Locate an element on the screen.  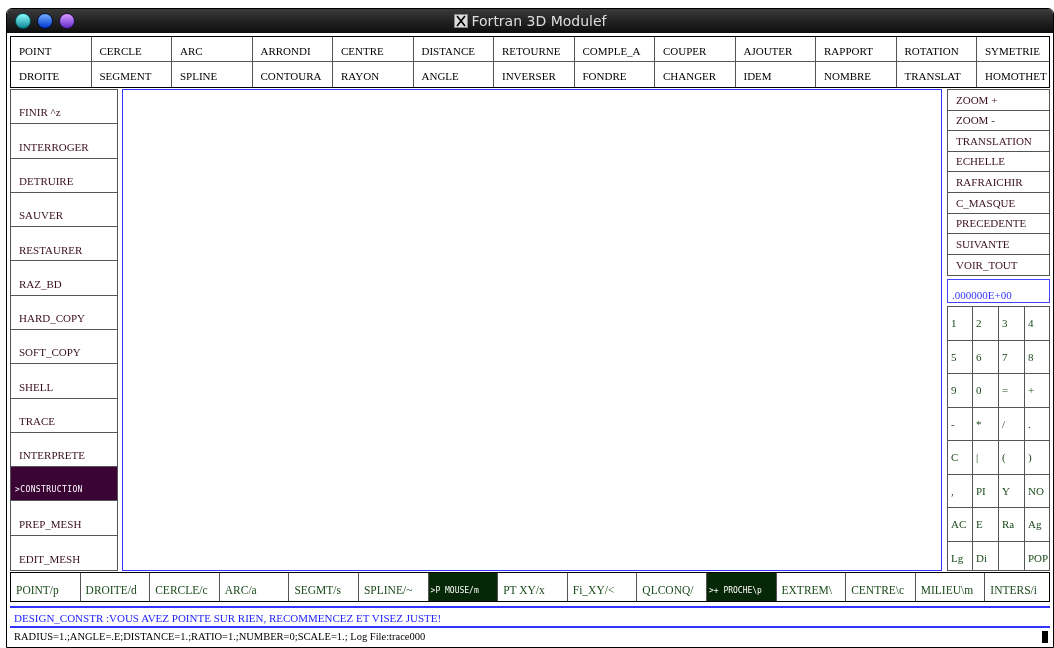
menu-button: ARRONDI is located at coordinates (292, 49).